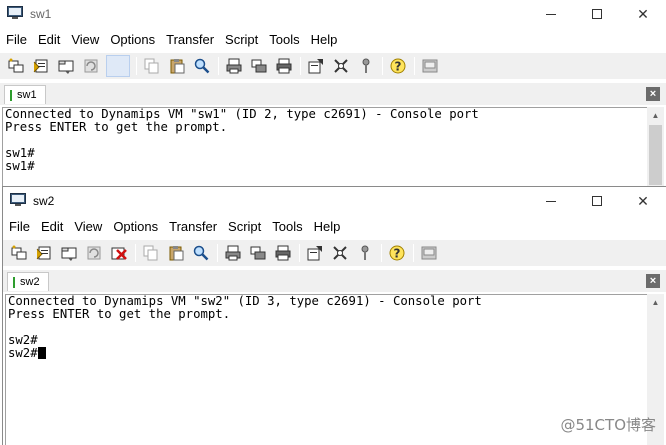 Image resolution: width=666 pixels, height=445 pixels. What do you see at coordinates (327, 353) in the screenshot?
I see `terminal-prompt-line: sw2#` at bounding box center [327, 353].